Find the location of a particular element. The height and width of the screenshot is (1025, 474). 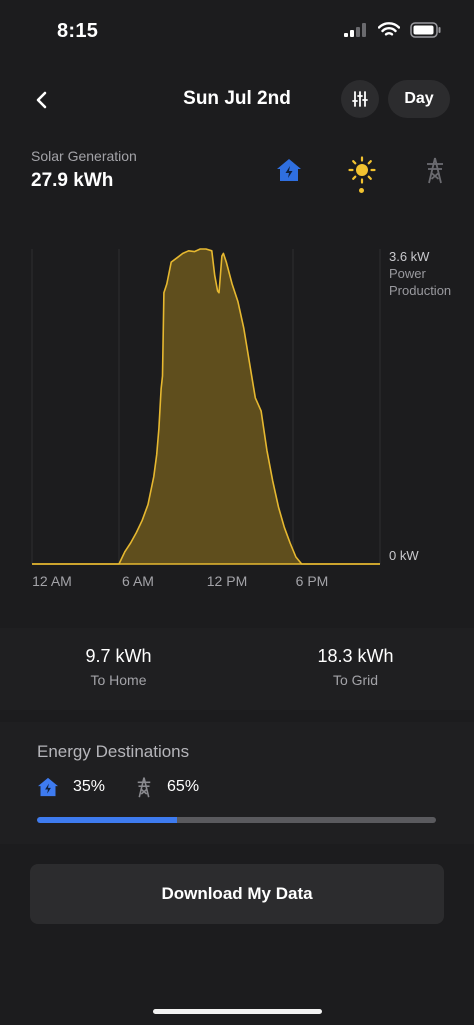

nav-bar: Sun Jul 2nd Day is located at coordinates (237, 100).